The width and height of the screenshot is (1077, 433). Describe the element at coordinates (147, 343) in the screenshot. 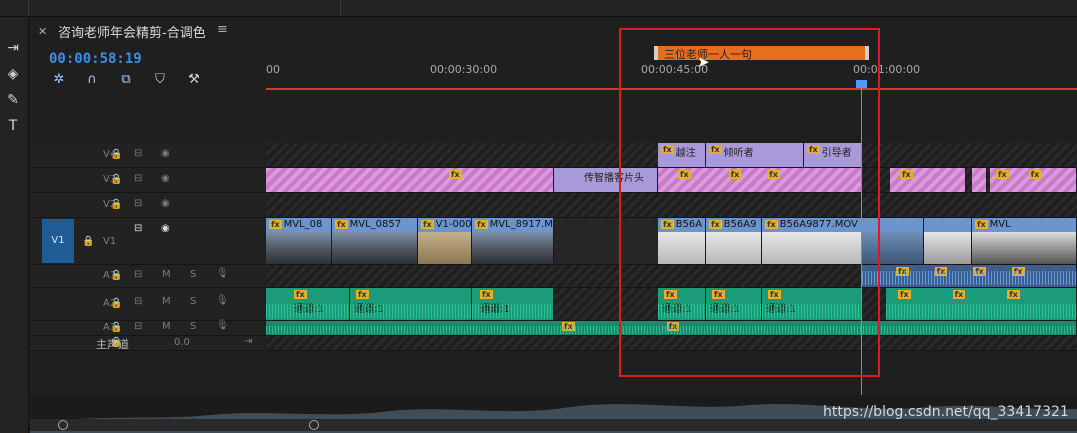

I see `track-header-master: 🔒 主声道 0.0 ⇥` at that location.